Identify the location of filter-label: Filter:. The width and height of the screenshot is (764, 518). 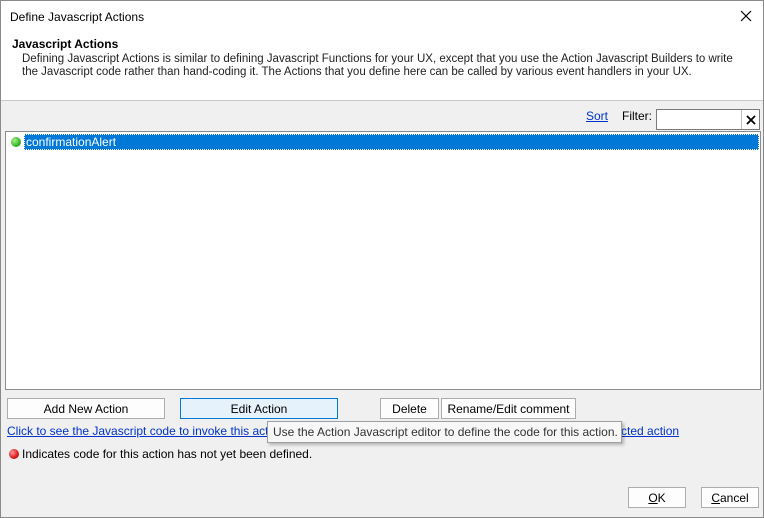
(637, 116).